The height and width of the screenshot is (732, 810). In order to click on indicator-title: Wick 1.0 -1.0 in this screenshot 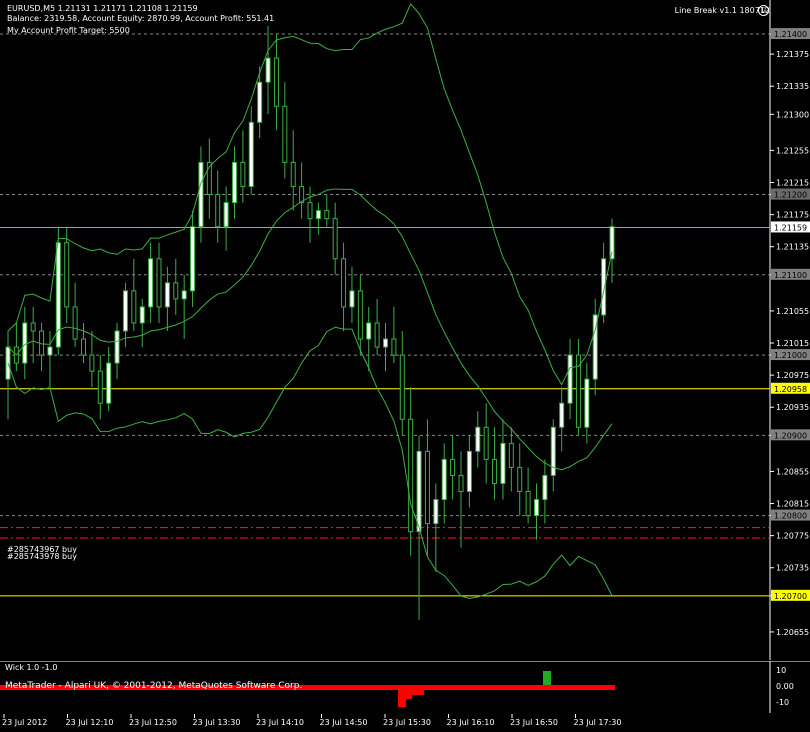, I will do `click(31, 667)`.